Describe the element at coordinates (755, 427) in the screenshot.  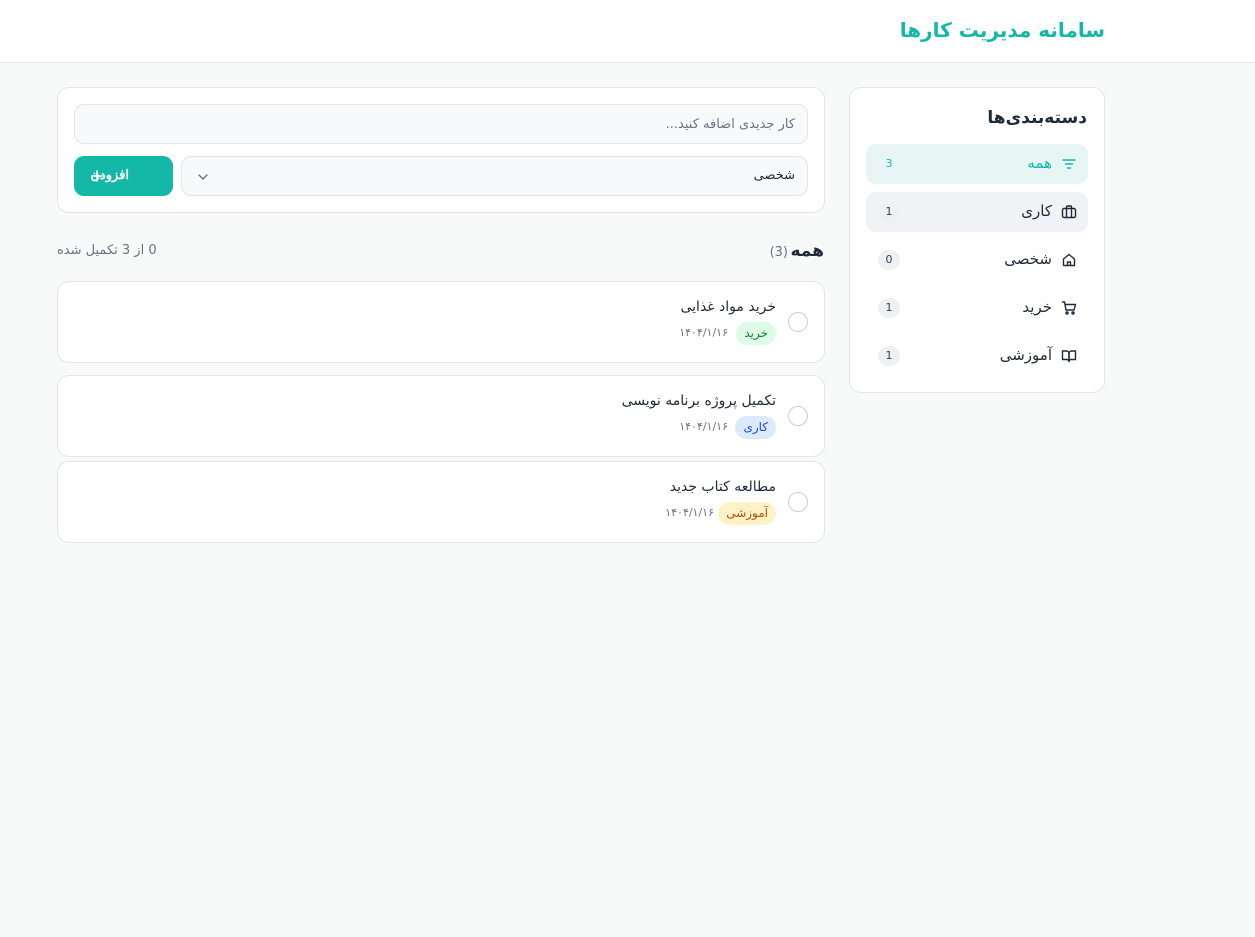
I see `task-tag: کاری` at that location.